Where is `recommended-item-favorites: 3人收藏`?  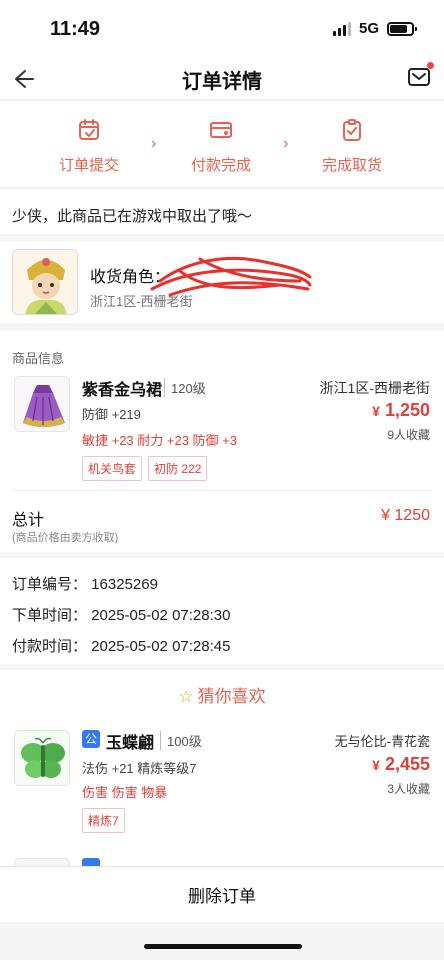
recommended-item-favorites: 3人收藏 is located at coordinates (408, 789).